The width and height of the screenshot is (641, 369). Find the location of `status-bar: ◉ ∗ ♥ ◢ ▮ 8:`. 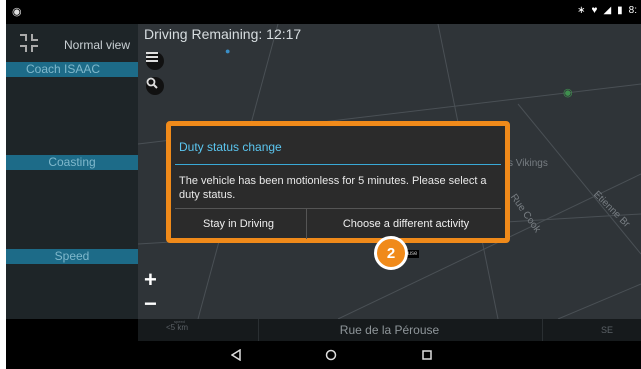

status-bar: ◉ ∗ ♥ ◢ ▮ 8: is located at coordinates (323, 12).